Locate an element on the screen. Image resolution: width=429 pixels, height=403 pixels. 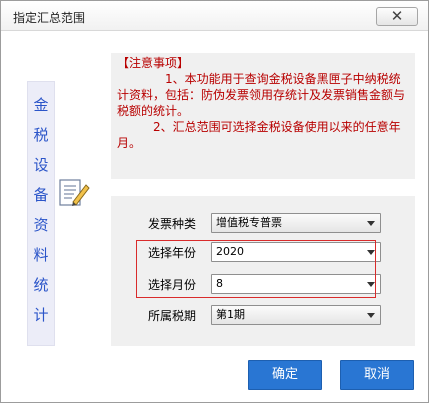
notice-heading: 【注意事项】 is located at coordinates (153, 63).